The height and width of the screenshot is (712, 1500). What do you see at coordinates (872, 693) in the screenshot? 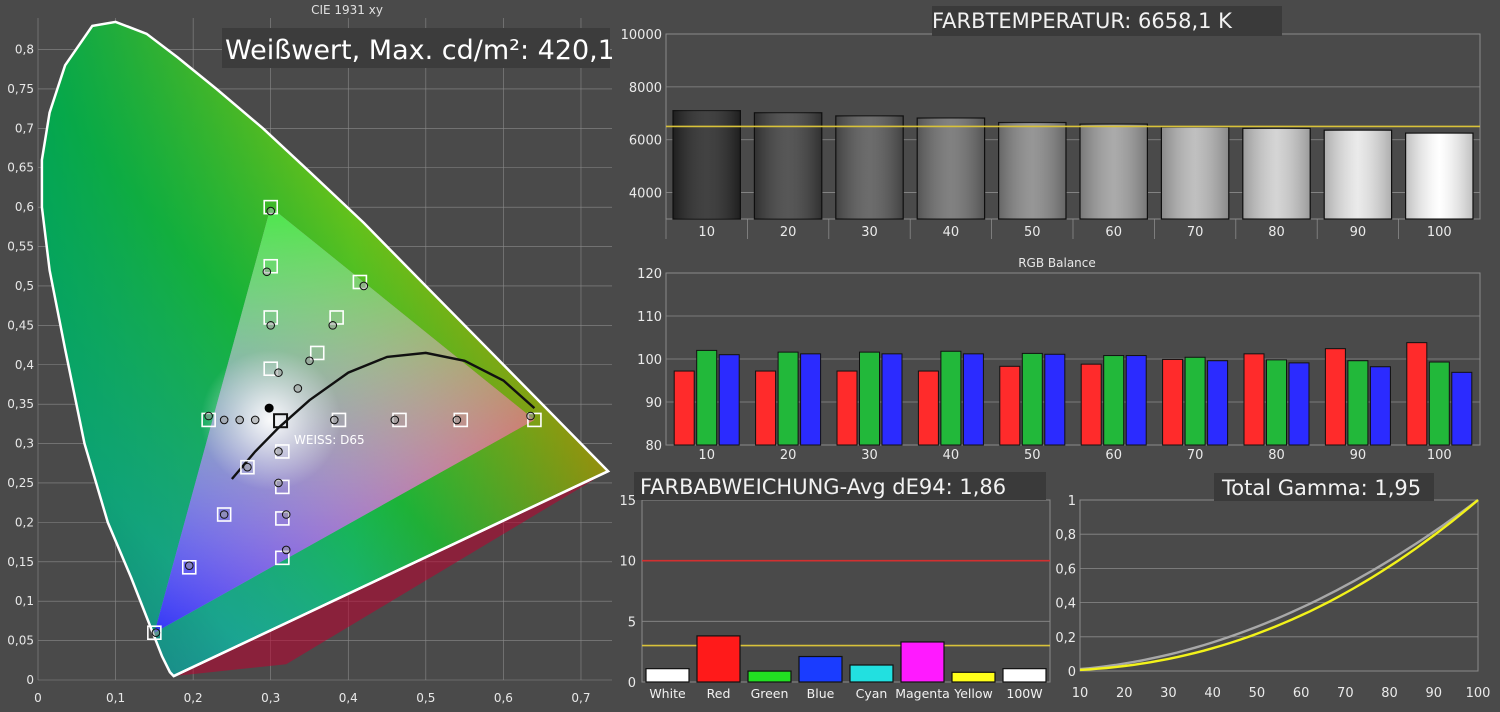
I see `deltae-x-tick-label: Cyan` at bounding box center [872, 693].